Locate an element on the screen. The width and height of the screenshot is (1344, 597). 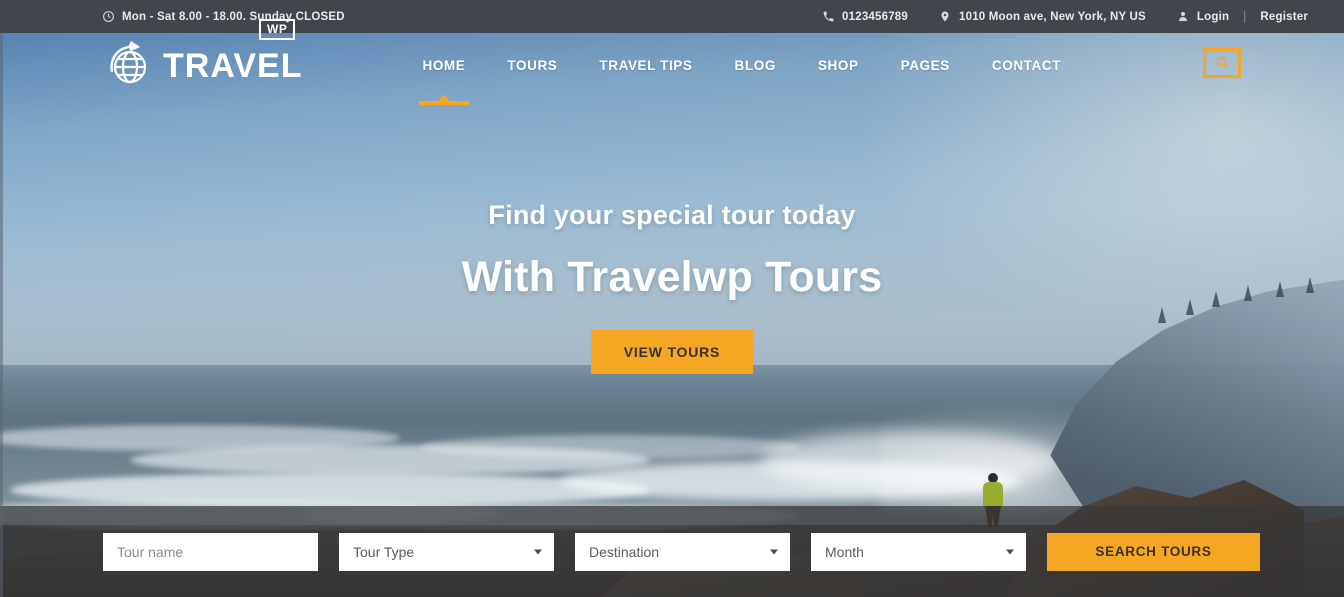
address: 1010 Moon ave, New York, NY US is located at coordinates (1042, 17).